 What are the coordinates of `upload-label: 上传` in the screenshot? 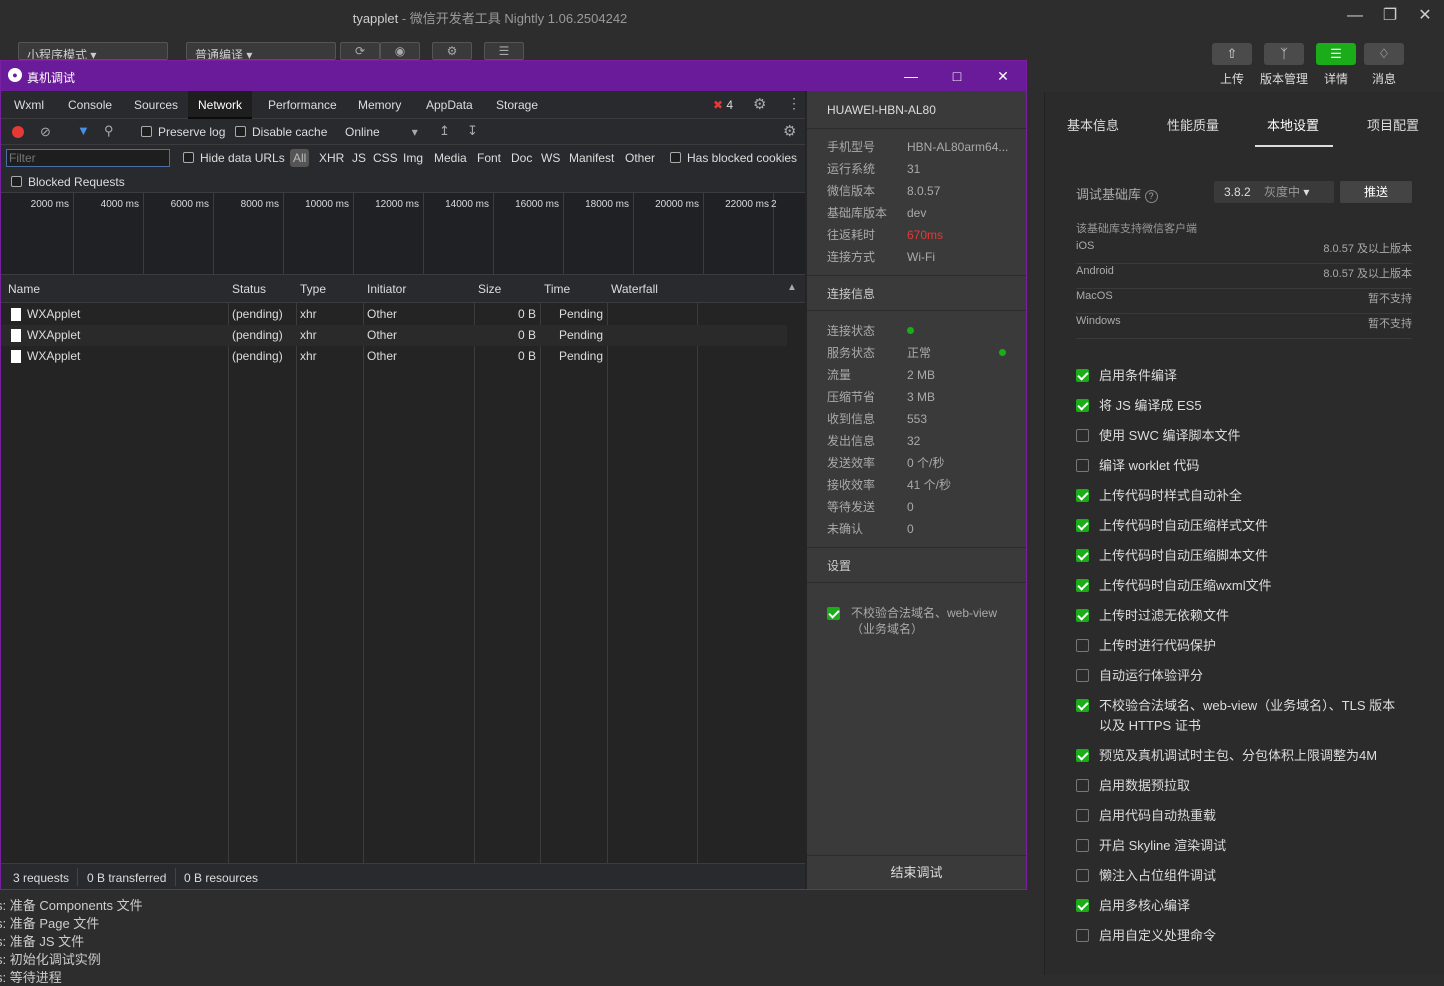 It's located at (1232, 78).